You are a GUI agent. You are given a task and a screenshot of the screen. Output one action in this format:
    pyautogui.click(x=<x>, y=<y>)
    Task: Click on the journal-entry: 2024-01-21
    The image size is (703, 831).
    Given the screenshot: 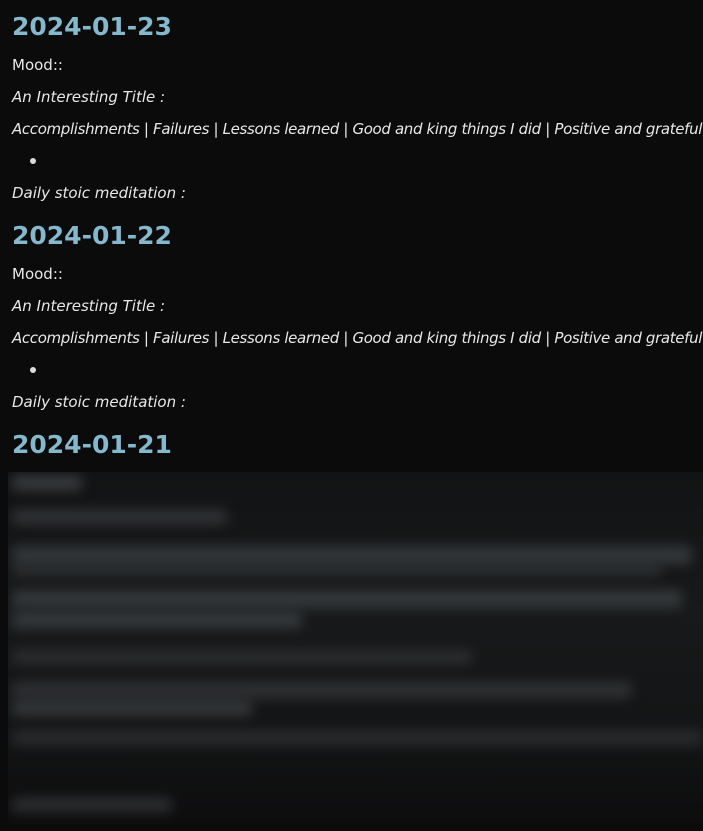 What is the action you would take?
    pyautogui.click(x=357, y=439)
    